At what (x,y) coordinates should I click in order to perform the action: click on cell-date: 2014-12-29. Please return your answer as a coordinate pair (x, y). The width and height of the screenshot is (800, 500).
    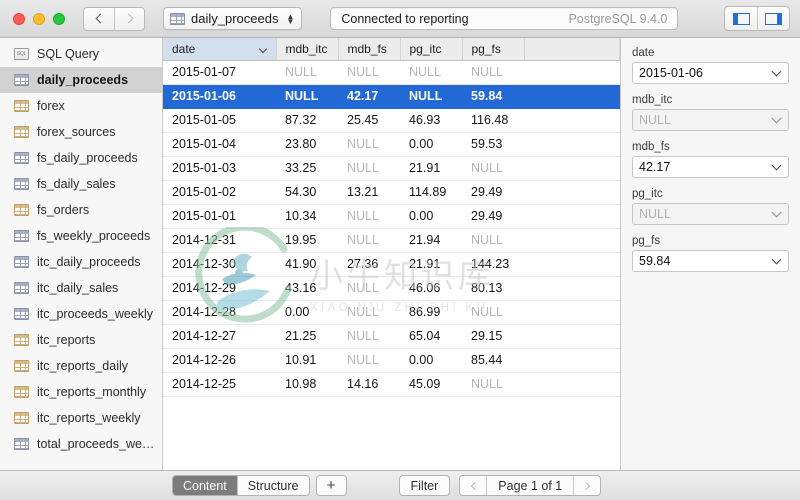
    Looking at the image, I should click on (219, 288).